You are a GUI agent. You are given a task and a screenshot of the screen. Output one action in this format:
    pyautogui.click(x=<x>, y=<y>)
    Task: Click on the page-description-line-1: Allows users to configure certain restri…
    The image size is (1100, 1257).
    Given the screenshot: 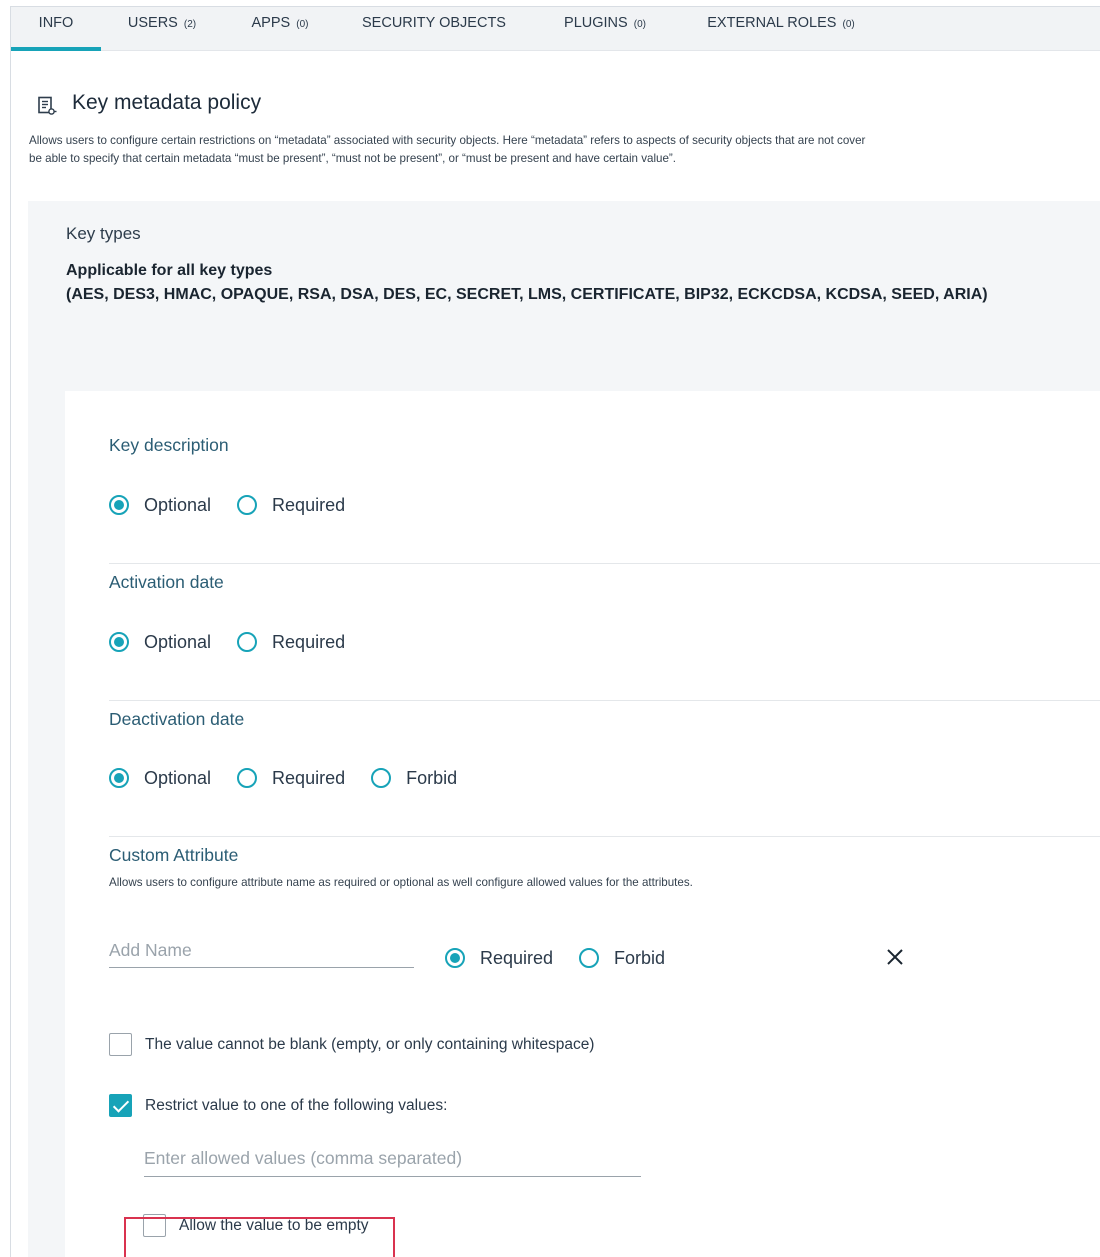 What is the action you would take?
    pyautogui.click(x=447, y=140)
    